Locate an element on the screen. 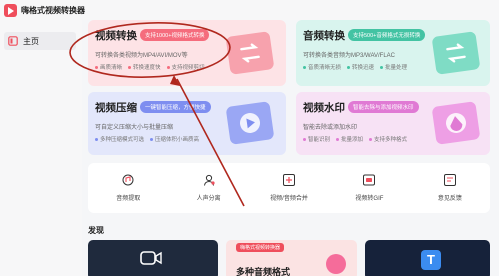 The height and width of the screenshot is (276, 499). feature-item: 智能识别 is located at coordinates (316, 139).